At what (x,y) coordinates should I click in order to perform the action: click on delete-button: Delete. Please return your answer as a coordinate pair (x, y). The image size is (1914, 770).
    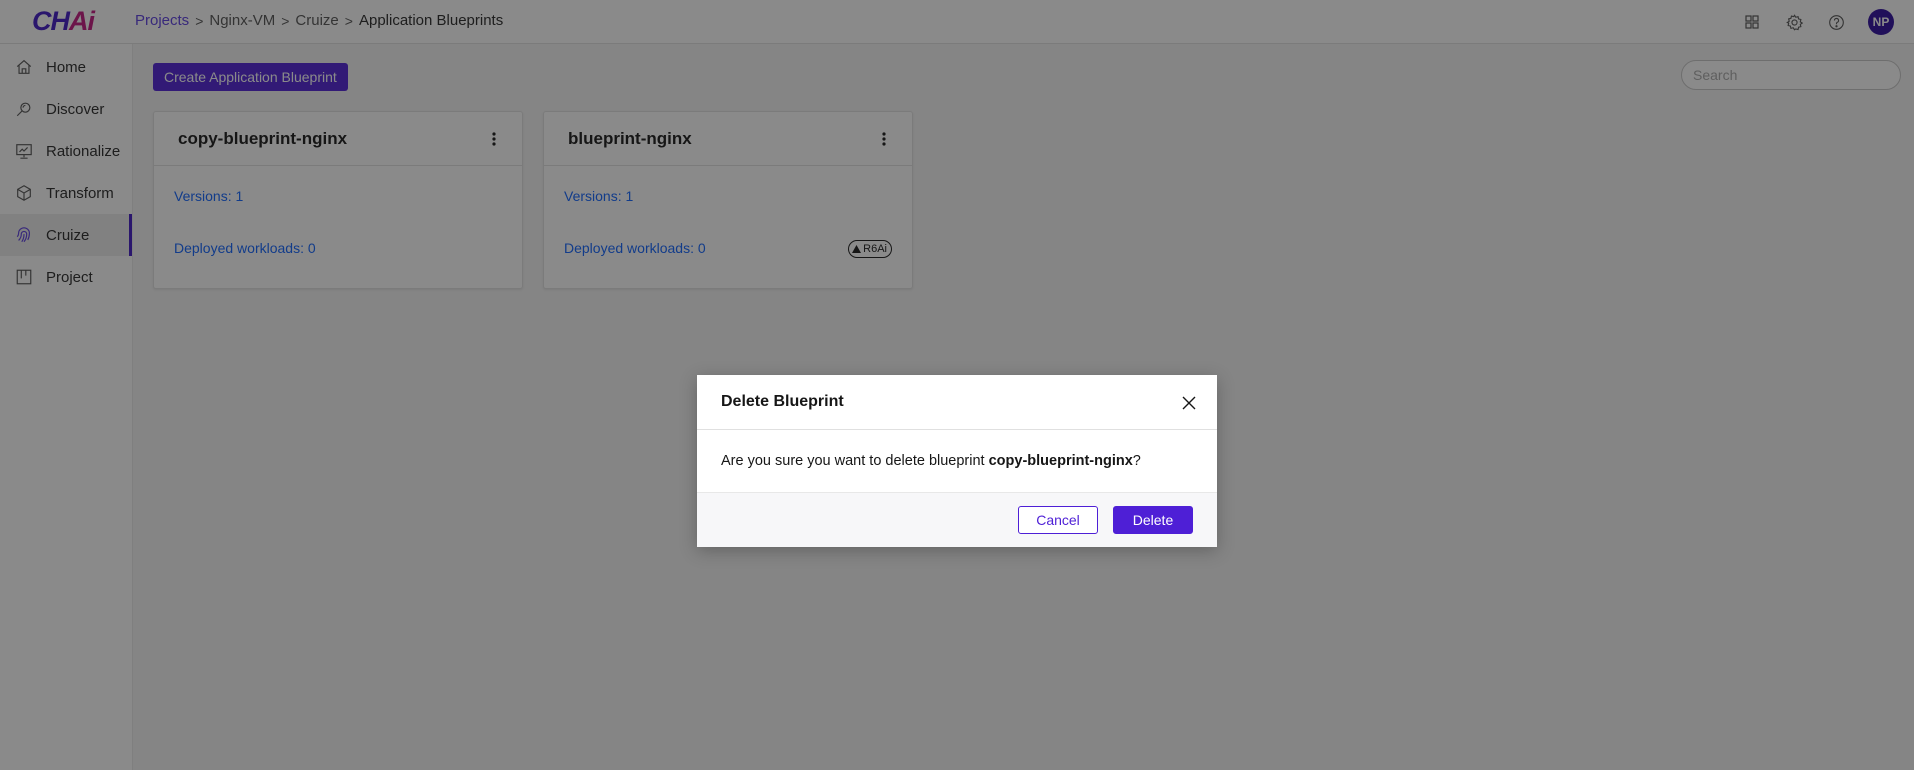
    Looking at the image, I should click on (1153, 520).